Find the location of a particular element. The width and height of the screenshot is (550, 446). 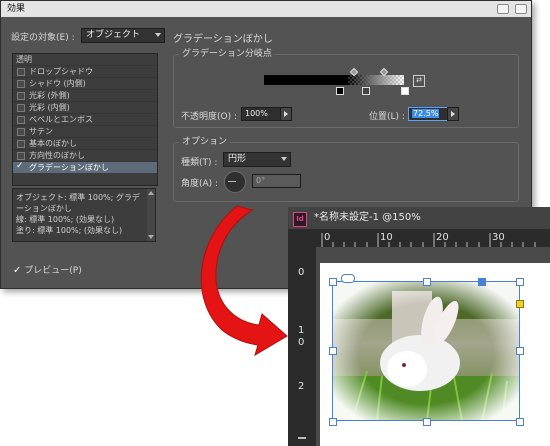

effect-item: ドロップシャドウ is located at coordinates (85, 71).